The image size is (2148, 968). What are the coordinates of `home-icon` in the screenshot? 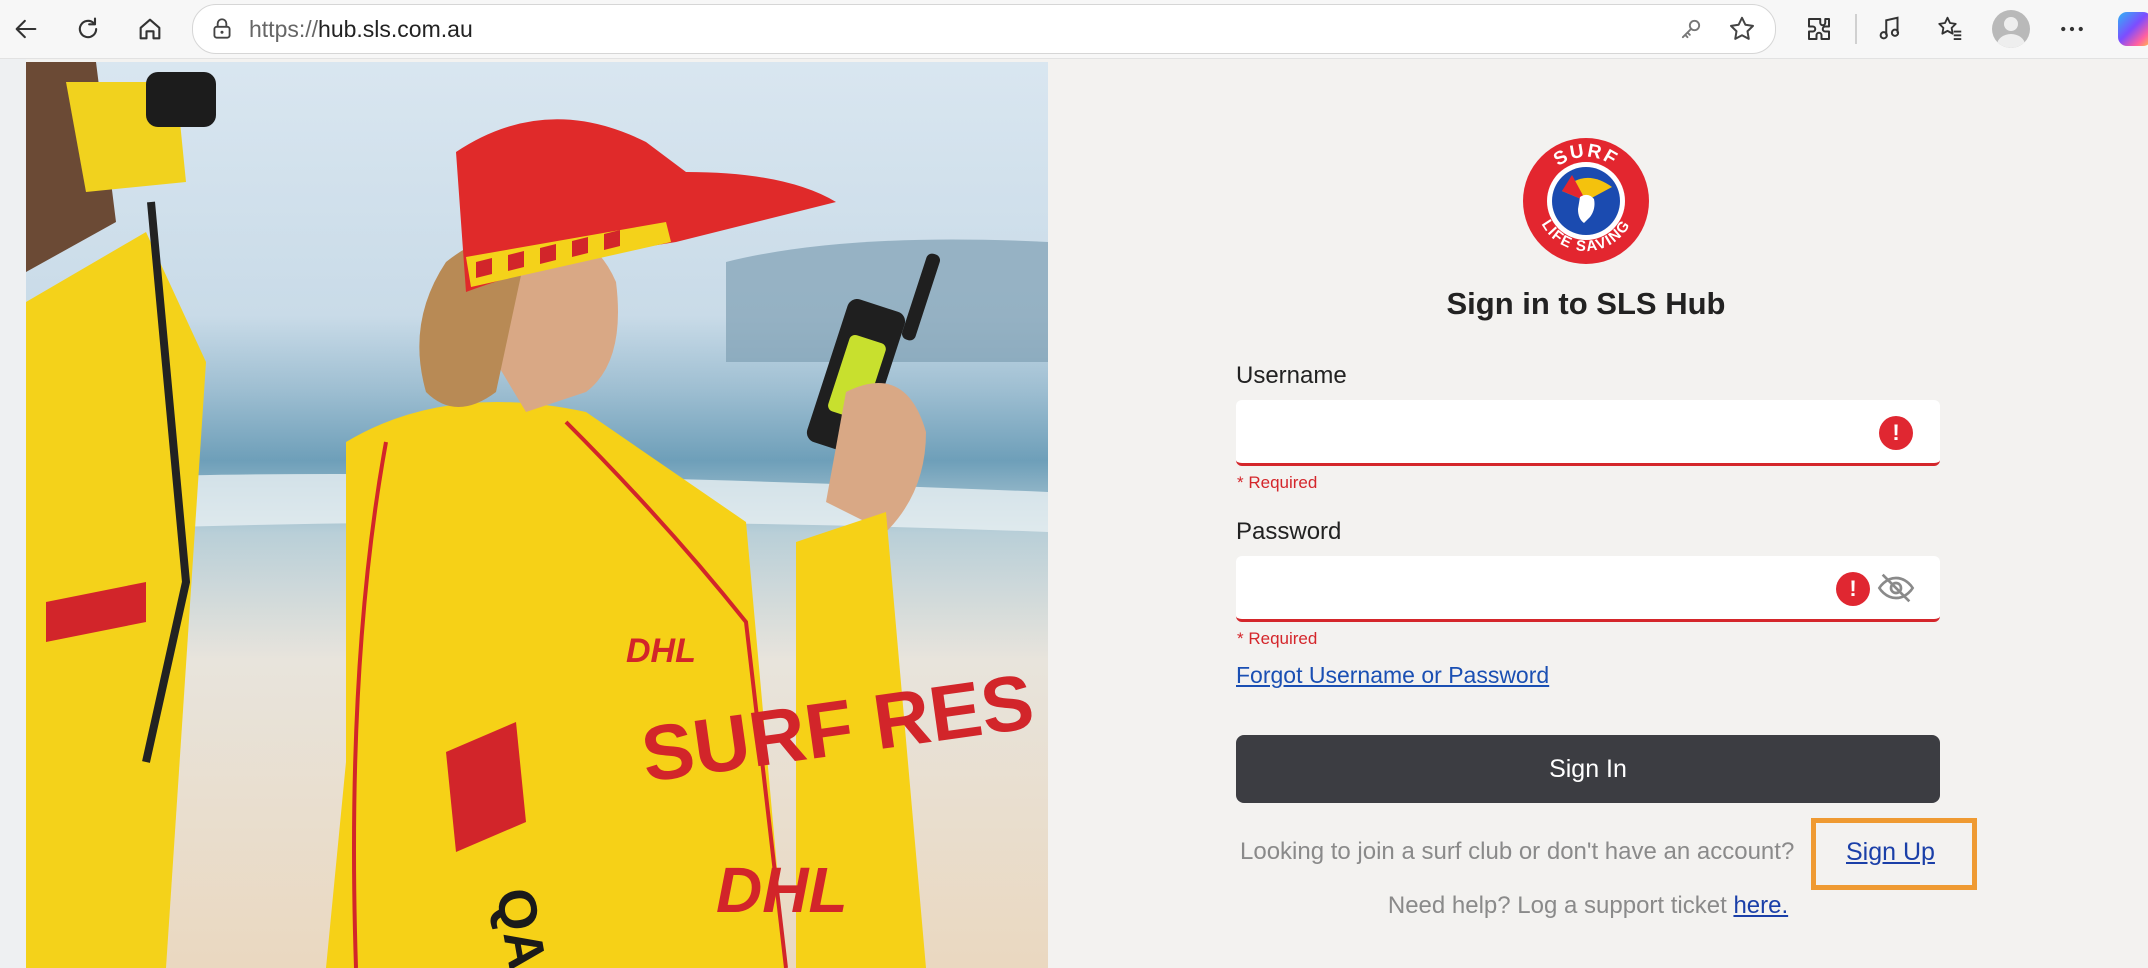 It's located at (150, 29).